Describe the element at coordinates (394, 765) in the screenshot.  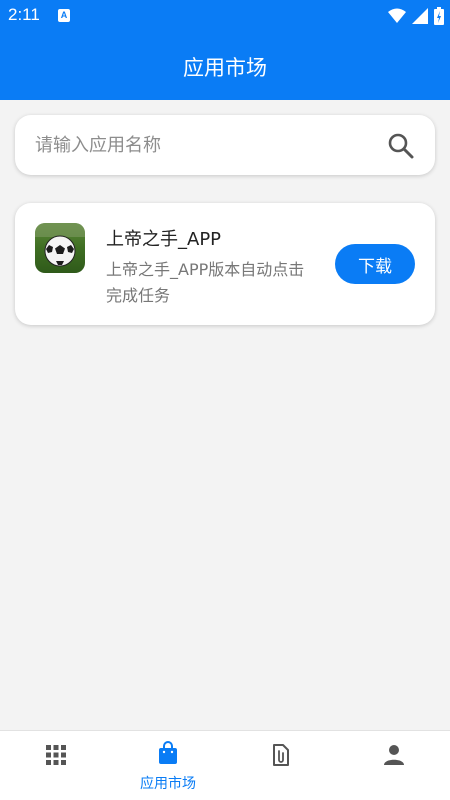
I see `tab-profile` at that location.